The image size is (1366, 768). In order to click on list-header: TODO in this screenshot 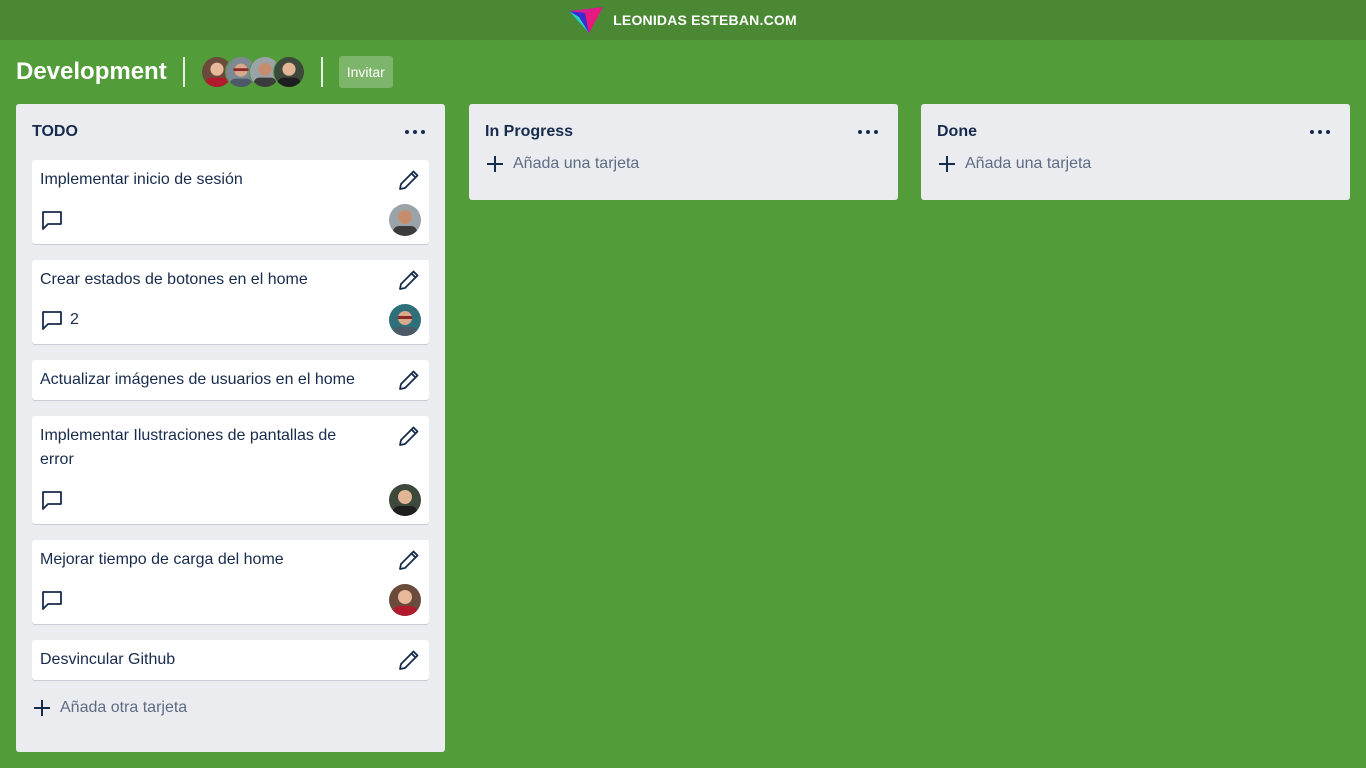, I will do `click(230, 132)`.